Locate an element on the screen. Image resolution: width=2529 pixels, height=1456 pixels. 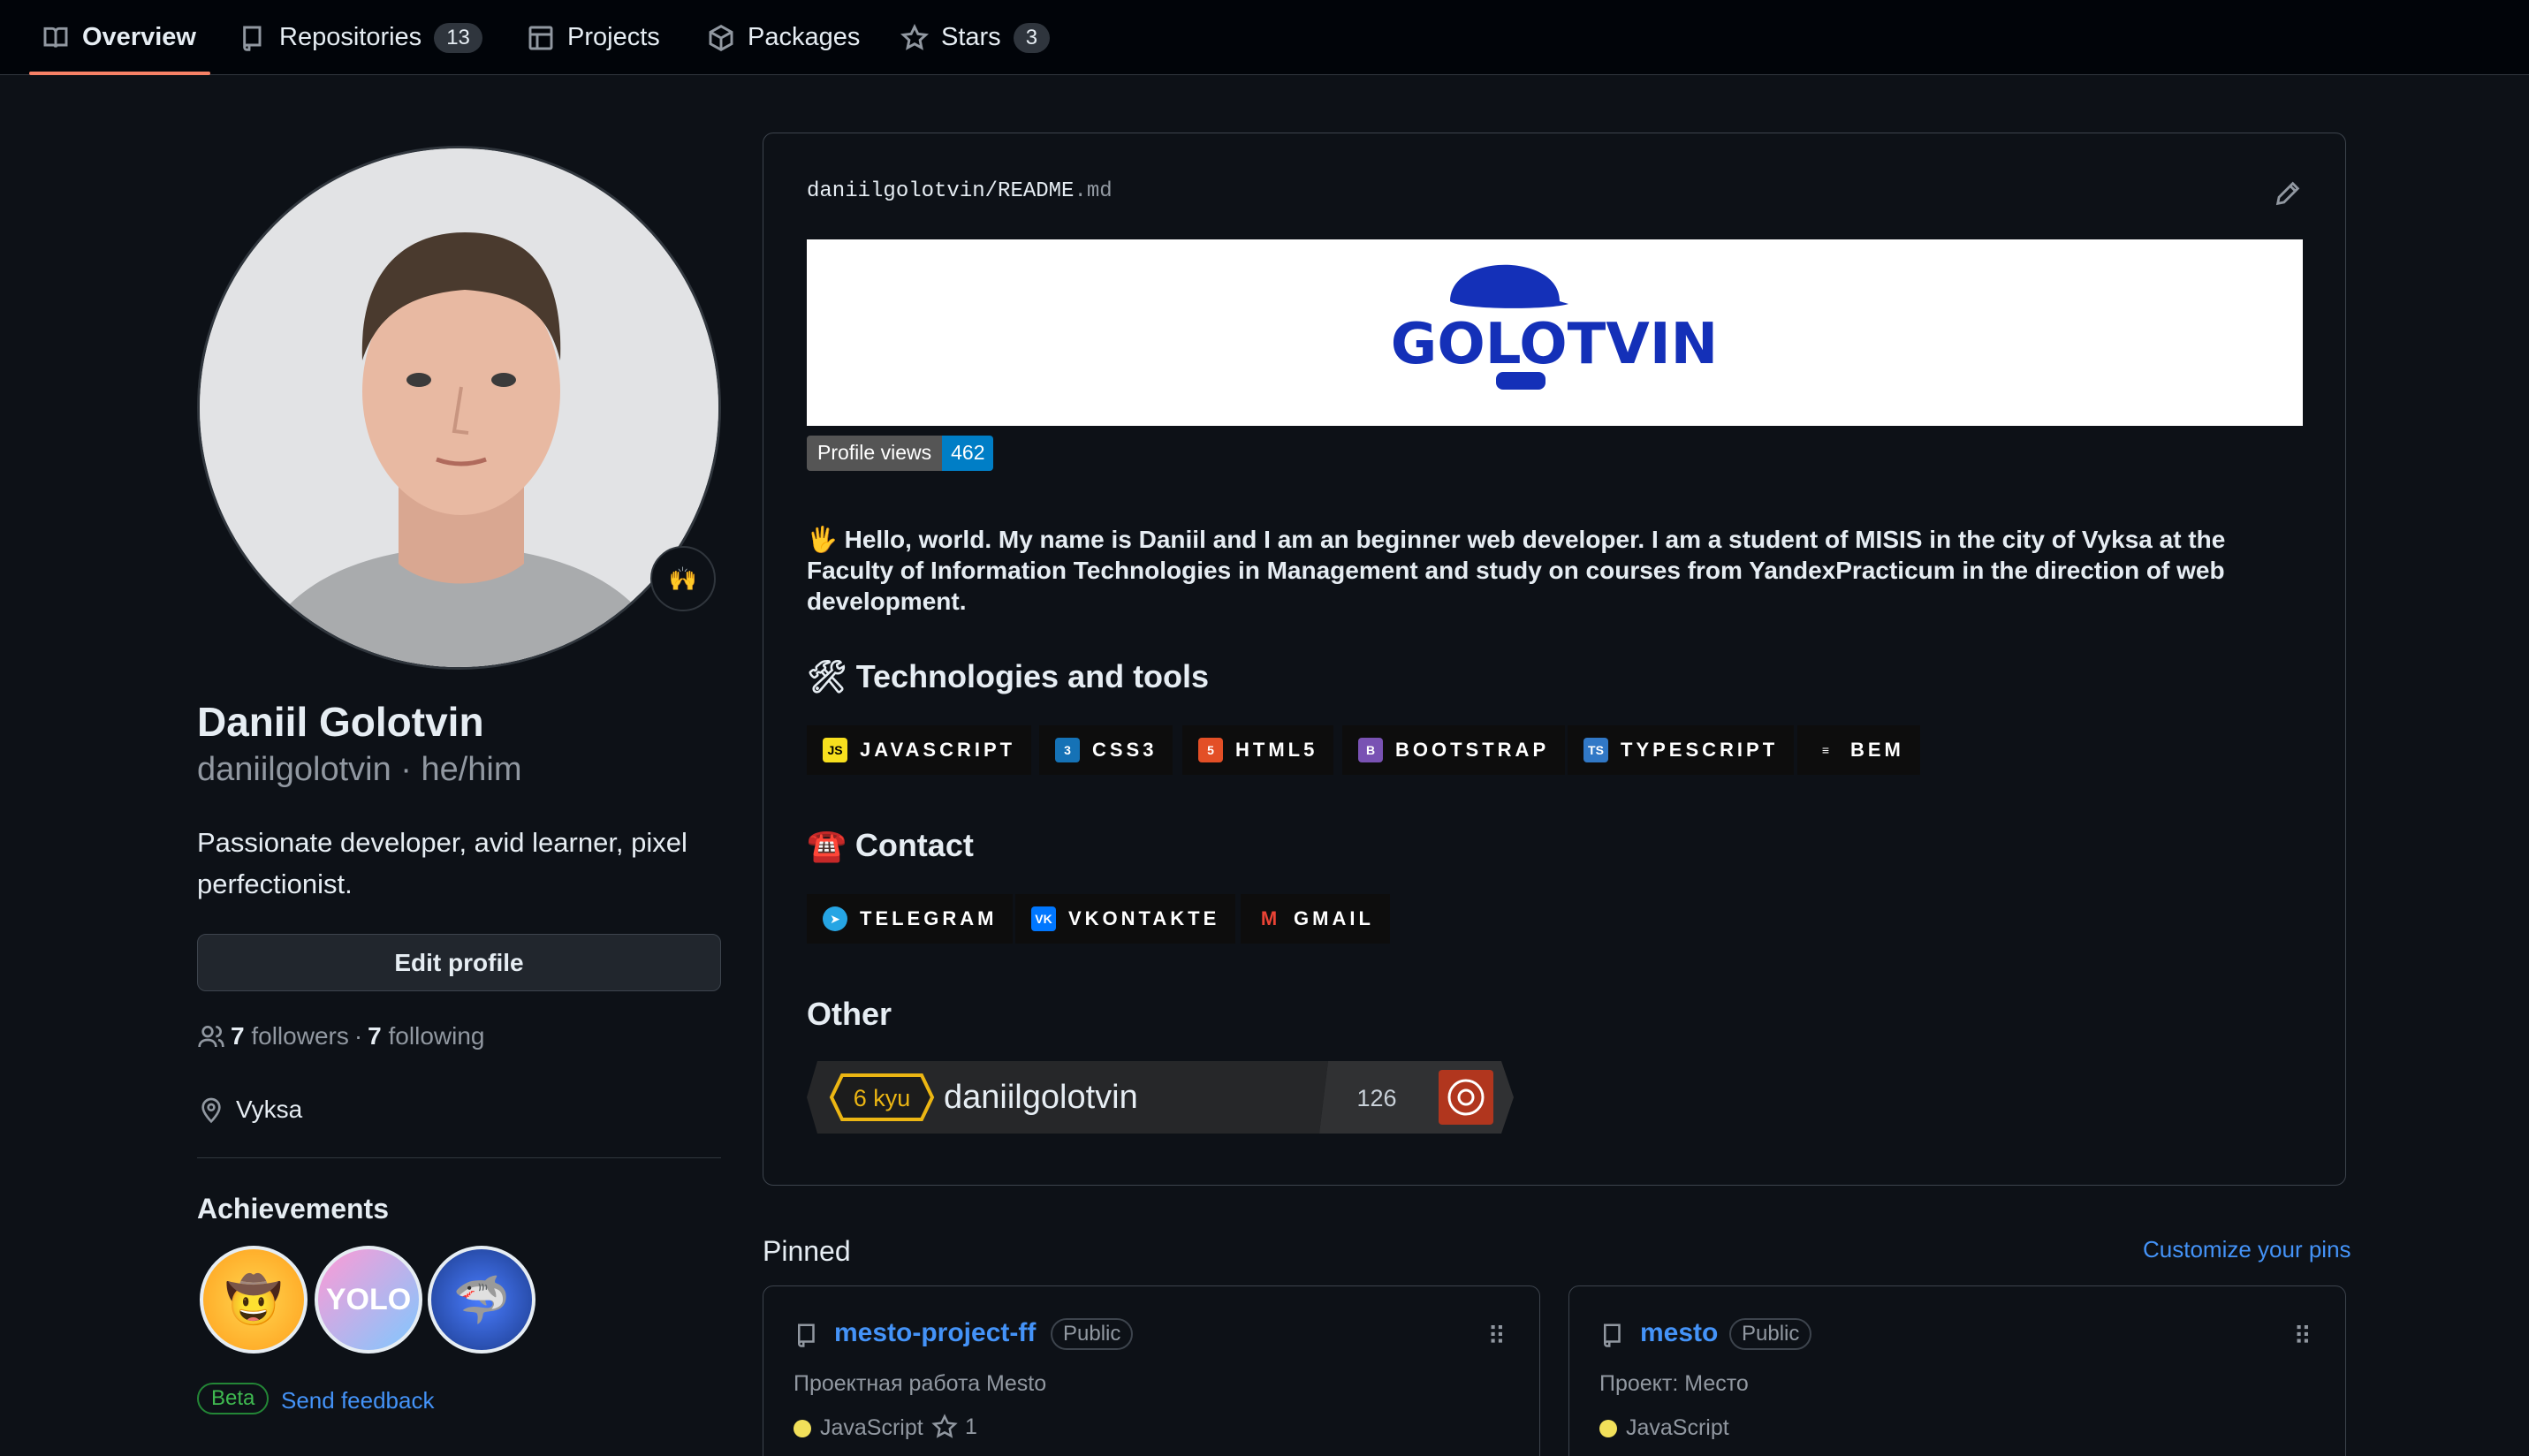
codewars-honor: 126 is located at coordinates (1376, 1098).